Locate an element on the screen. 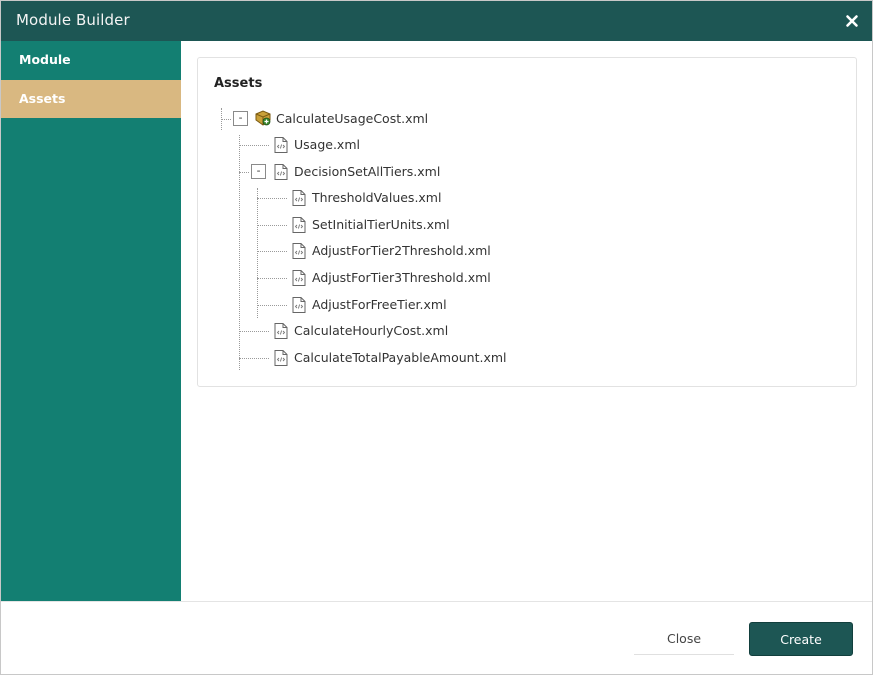  close-icon is located at coordinates (852, 21).